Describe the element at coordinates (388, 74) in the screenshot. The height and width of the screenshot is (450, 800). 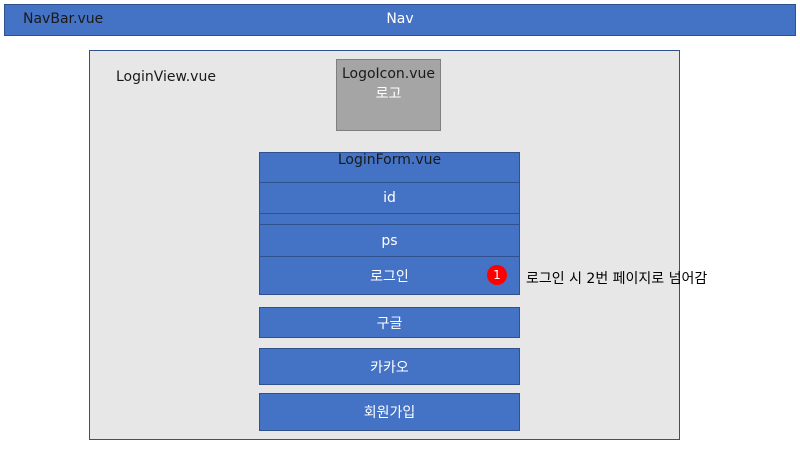
I see `logo-icon-file-label: LogoIcon.vue` at that location.